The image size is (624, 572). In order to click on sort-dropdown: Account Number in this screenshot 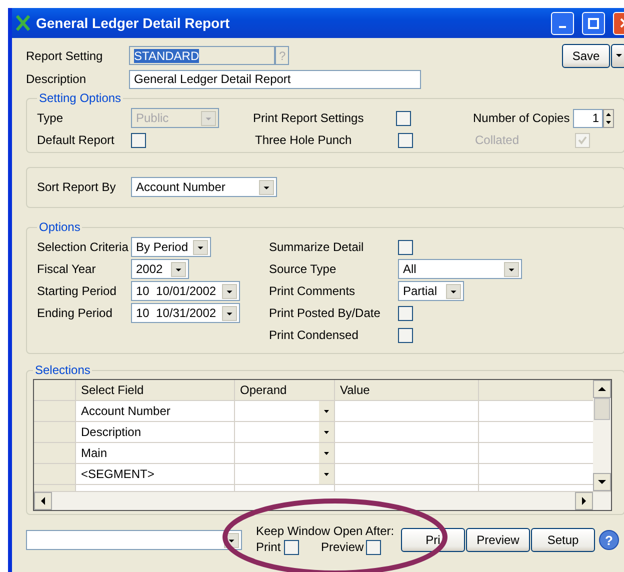, I will do `click(204, 187)`.